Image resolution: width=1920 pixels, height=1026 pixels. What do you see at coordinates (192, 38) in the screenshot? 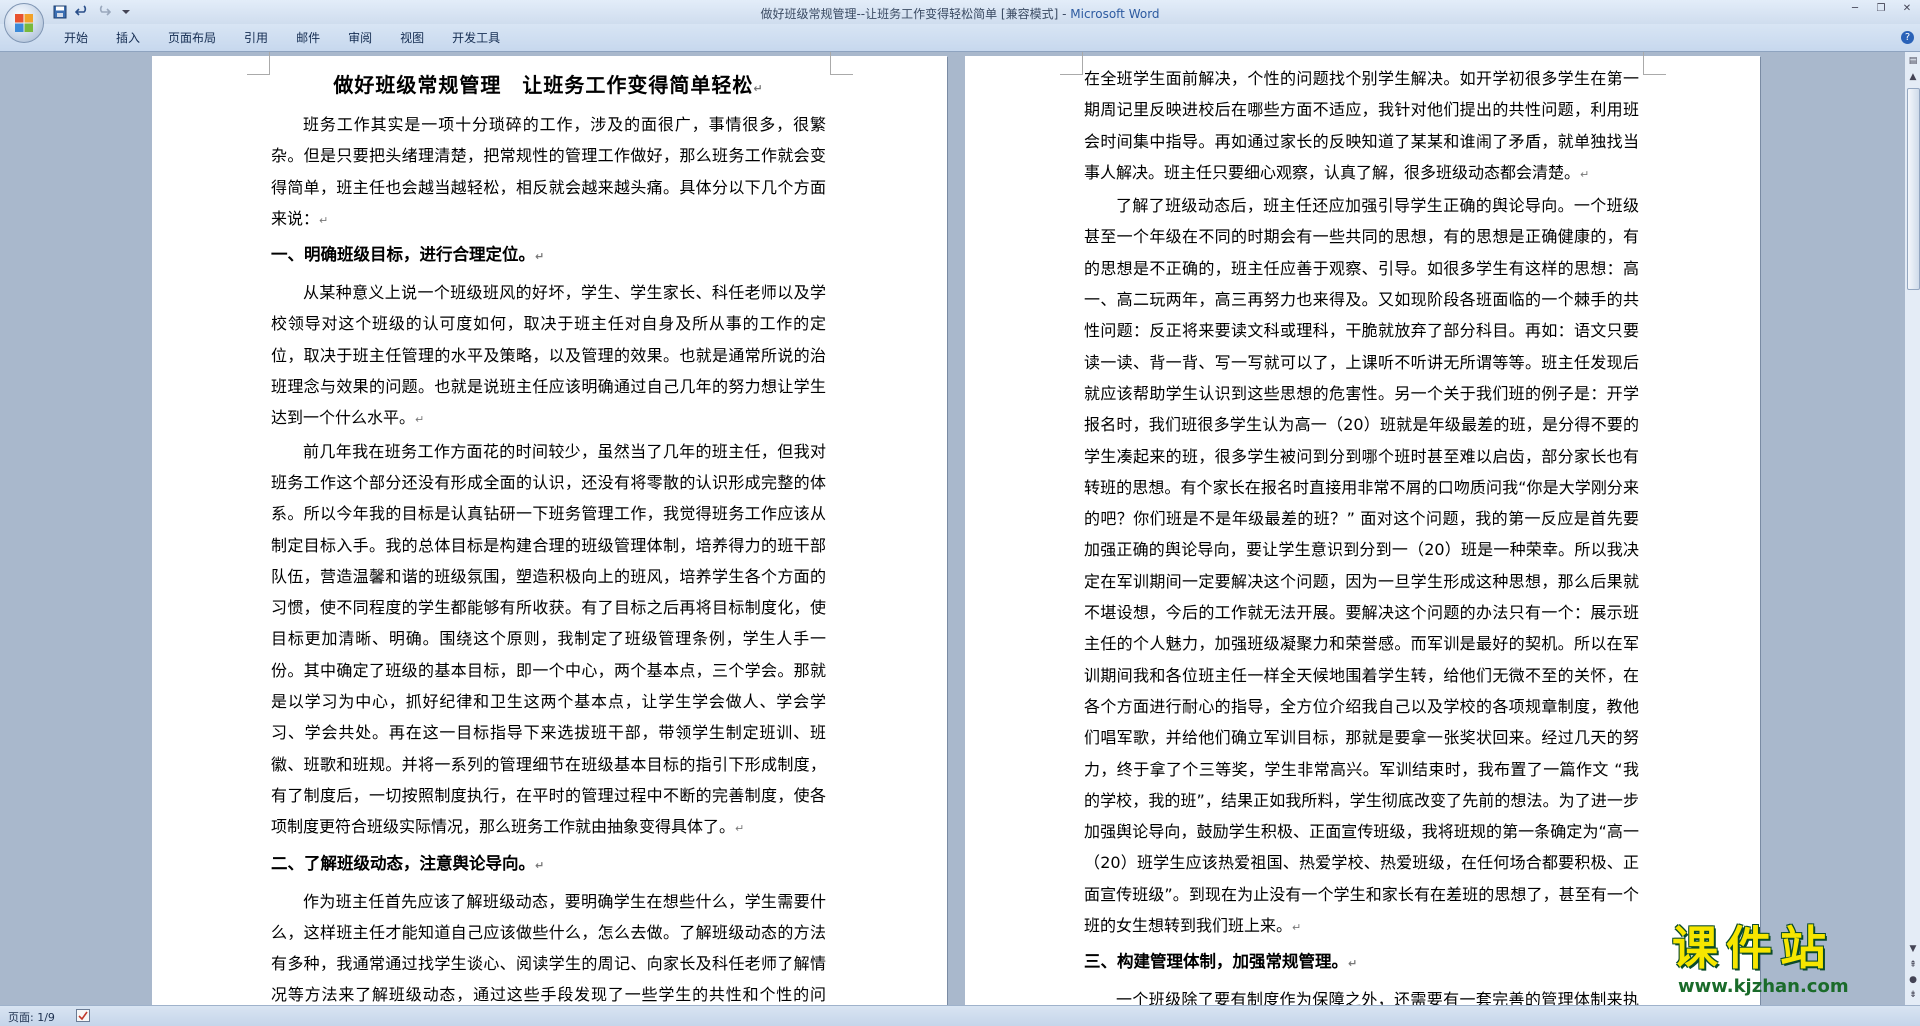
I see `tab-page-layout: 页面布局` at bounding box center [192, 38].